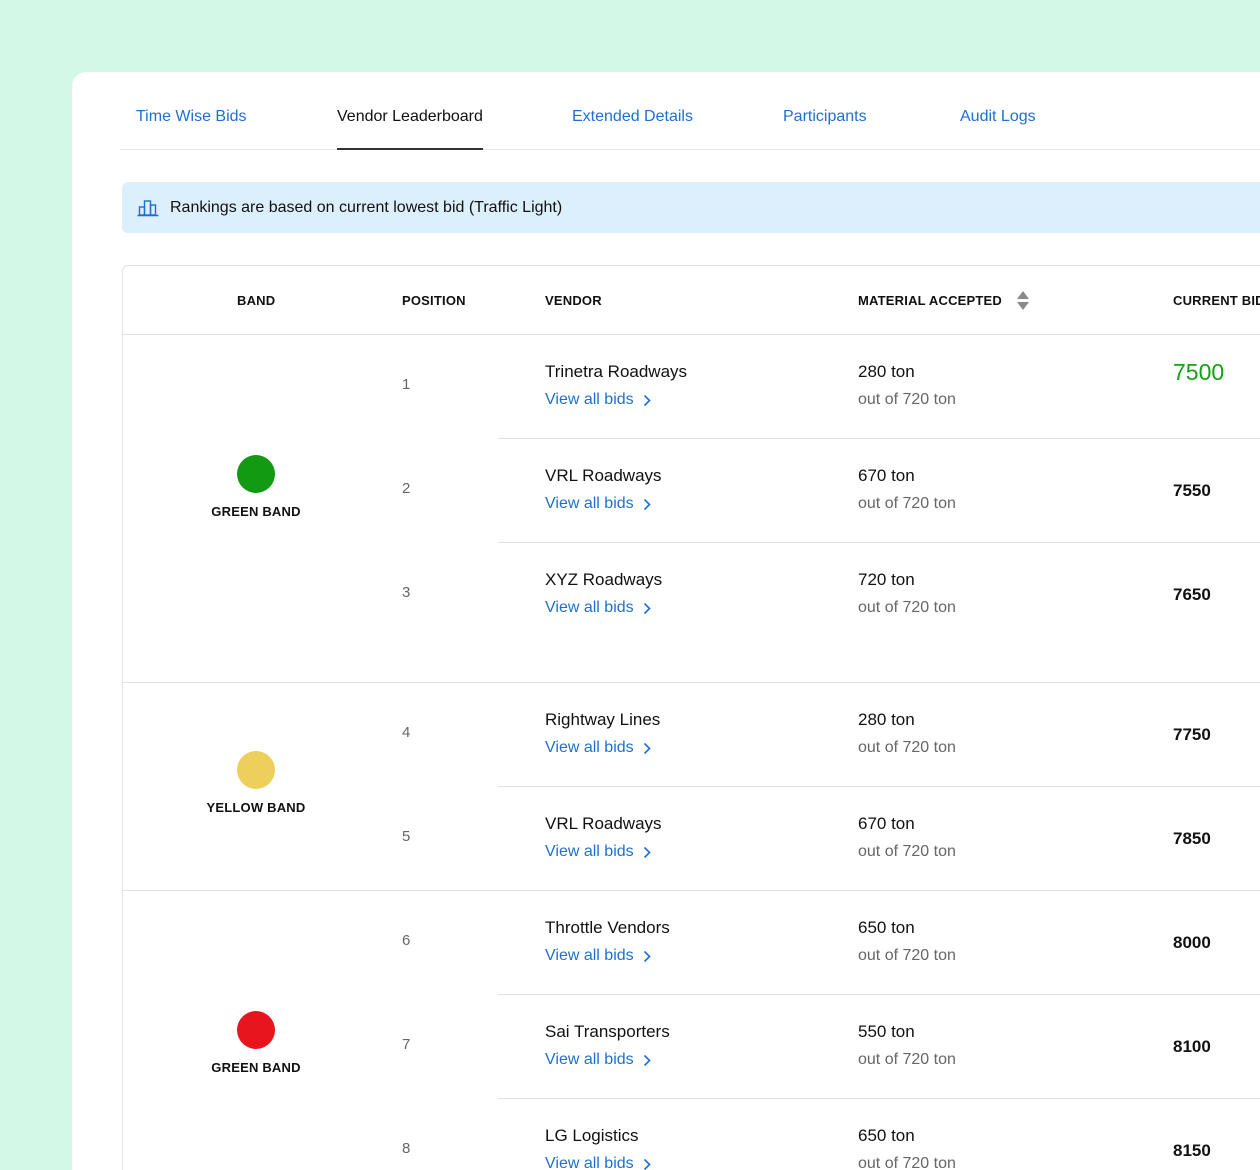 This screenshot has height=1170, width=1260. Describe the element at coordinates (406, 488) in the screenshot. I see `position-cell: 2` at that location.